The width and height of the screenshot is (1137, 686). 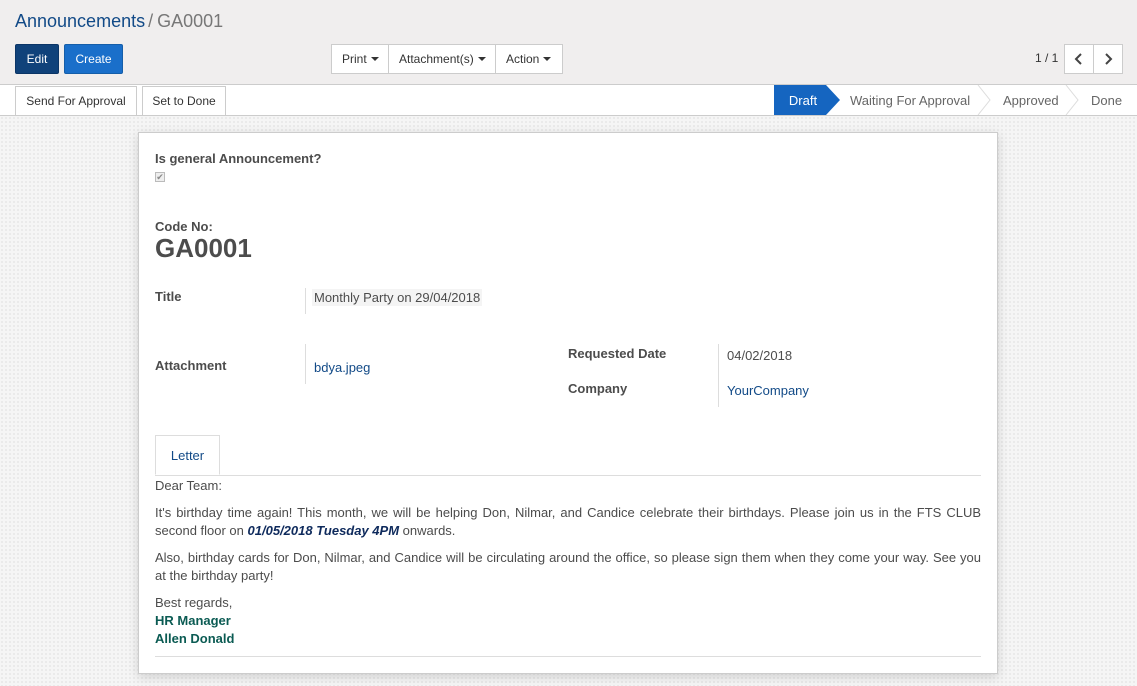 I want to click on tab-letter: Letter, so click(x=187, y=455).